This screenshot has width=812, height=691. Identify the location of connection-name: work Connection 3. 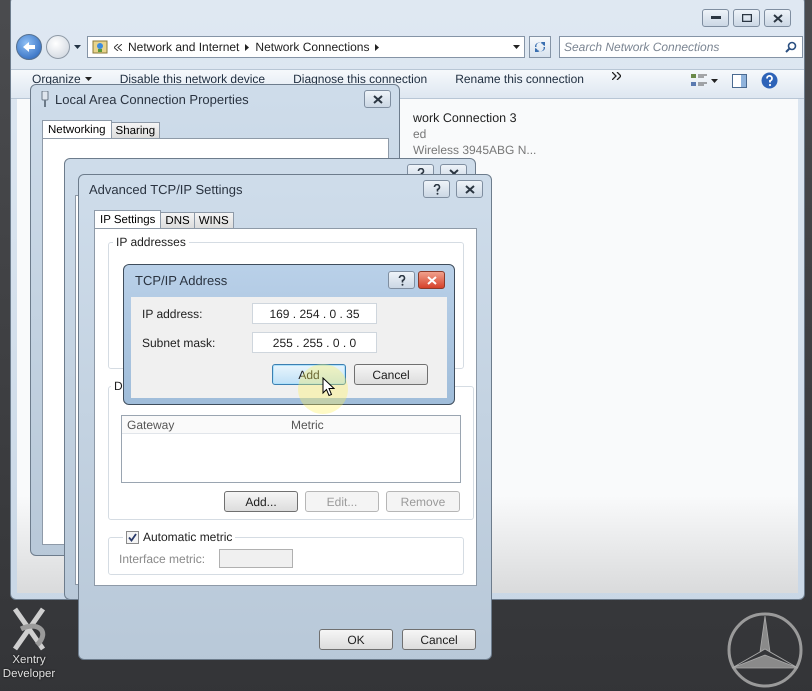
(605, 118).